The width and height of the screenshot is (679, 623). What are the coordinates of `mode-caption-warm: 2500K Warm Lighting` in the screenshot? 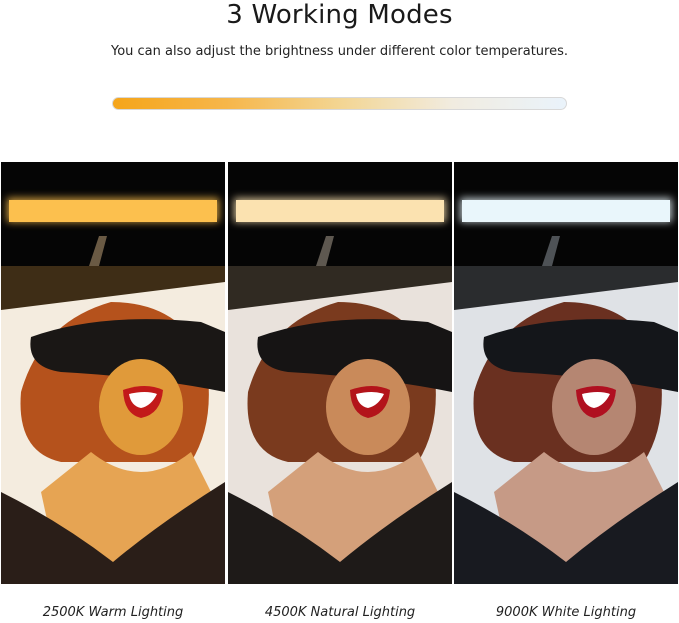 It's located at (113, 612).